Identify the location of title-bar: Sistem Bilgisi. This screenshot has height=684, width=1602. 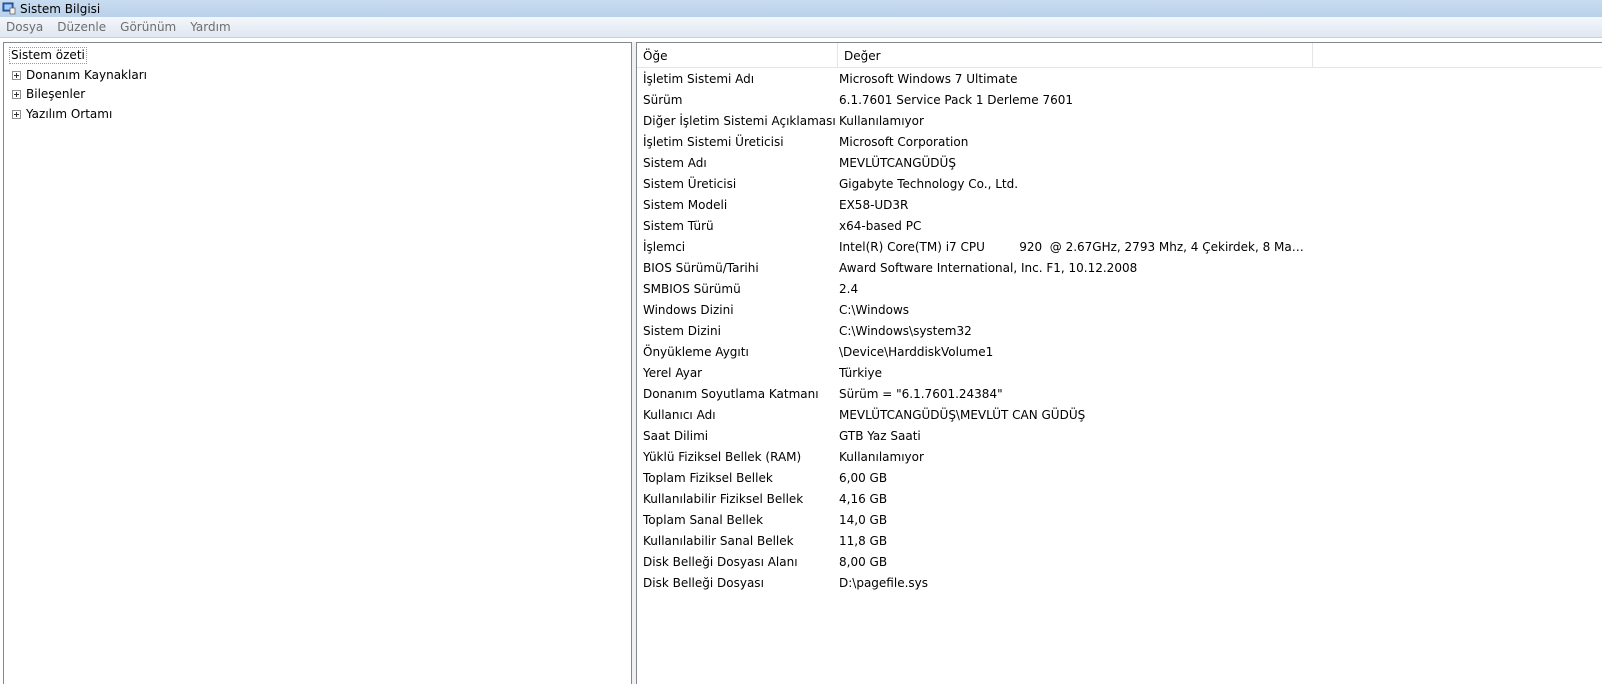
(801, 8).